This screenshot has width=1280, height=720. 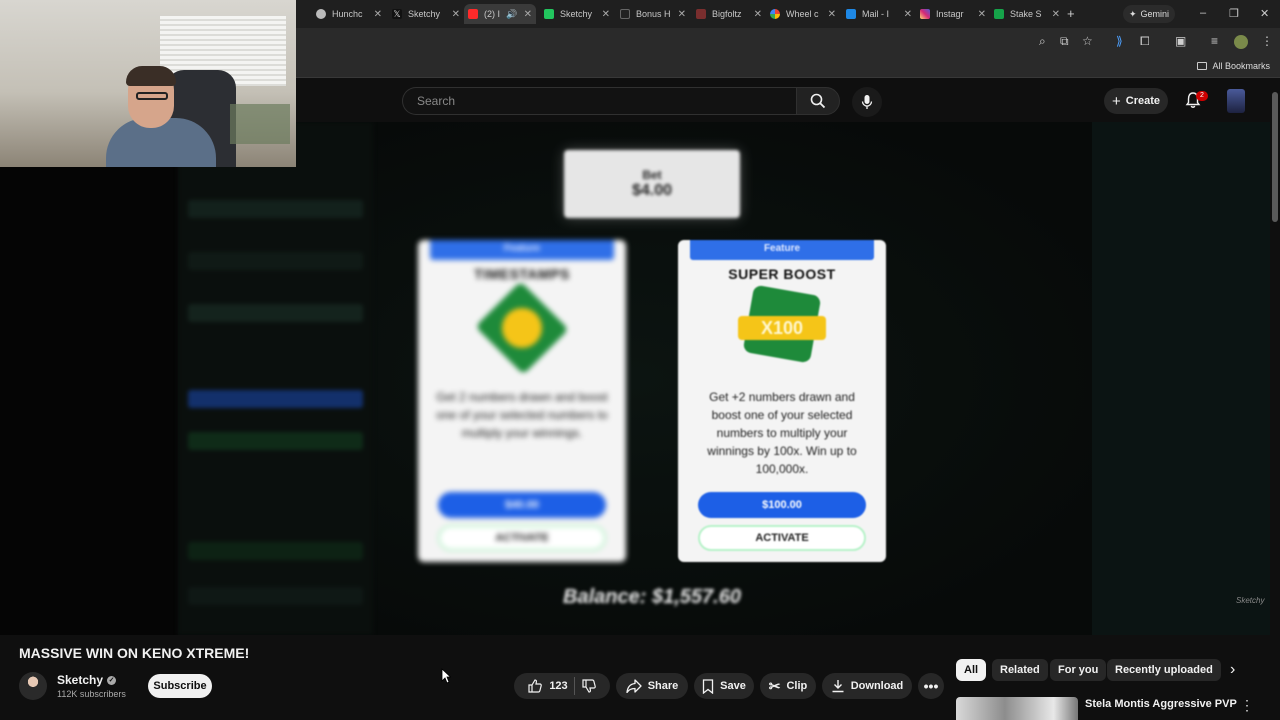 I want to click on recommended-video-title: Stela Montis Aggressive PVP, so click(x=1161, y=704).